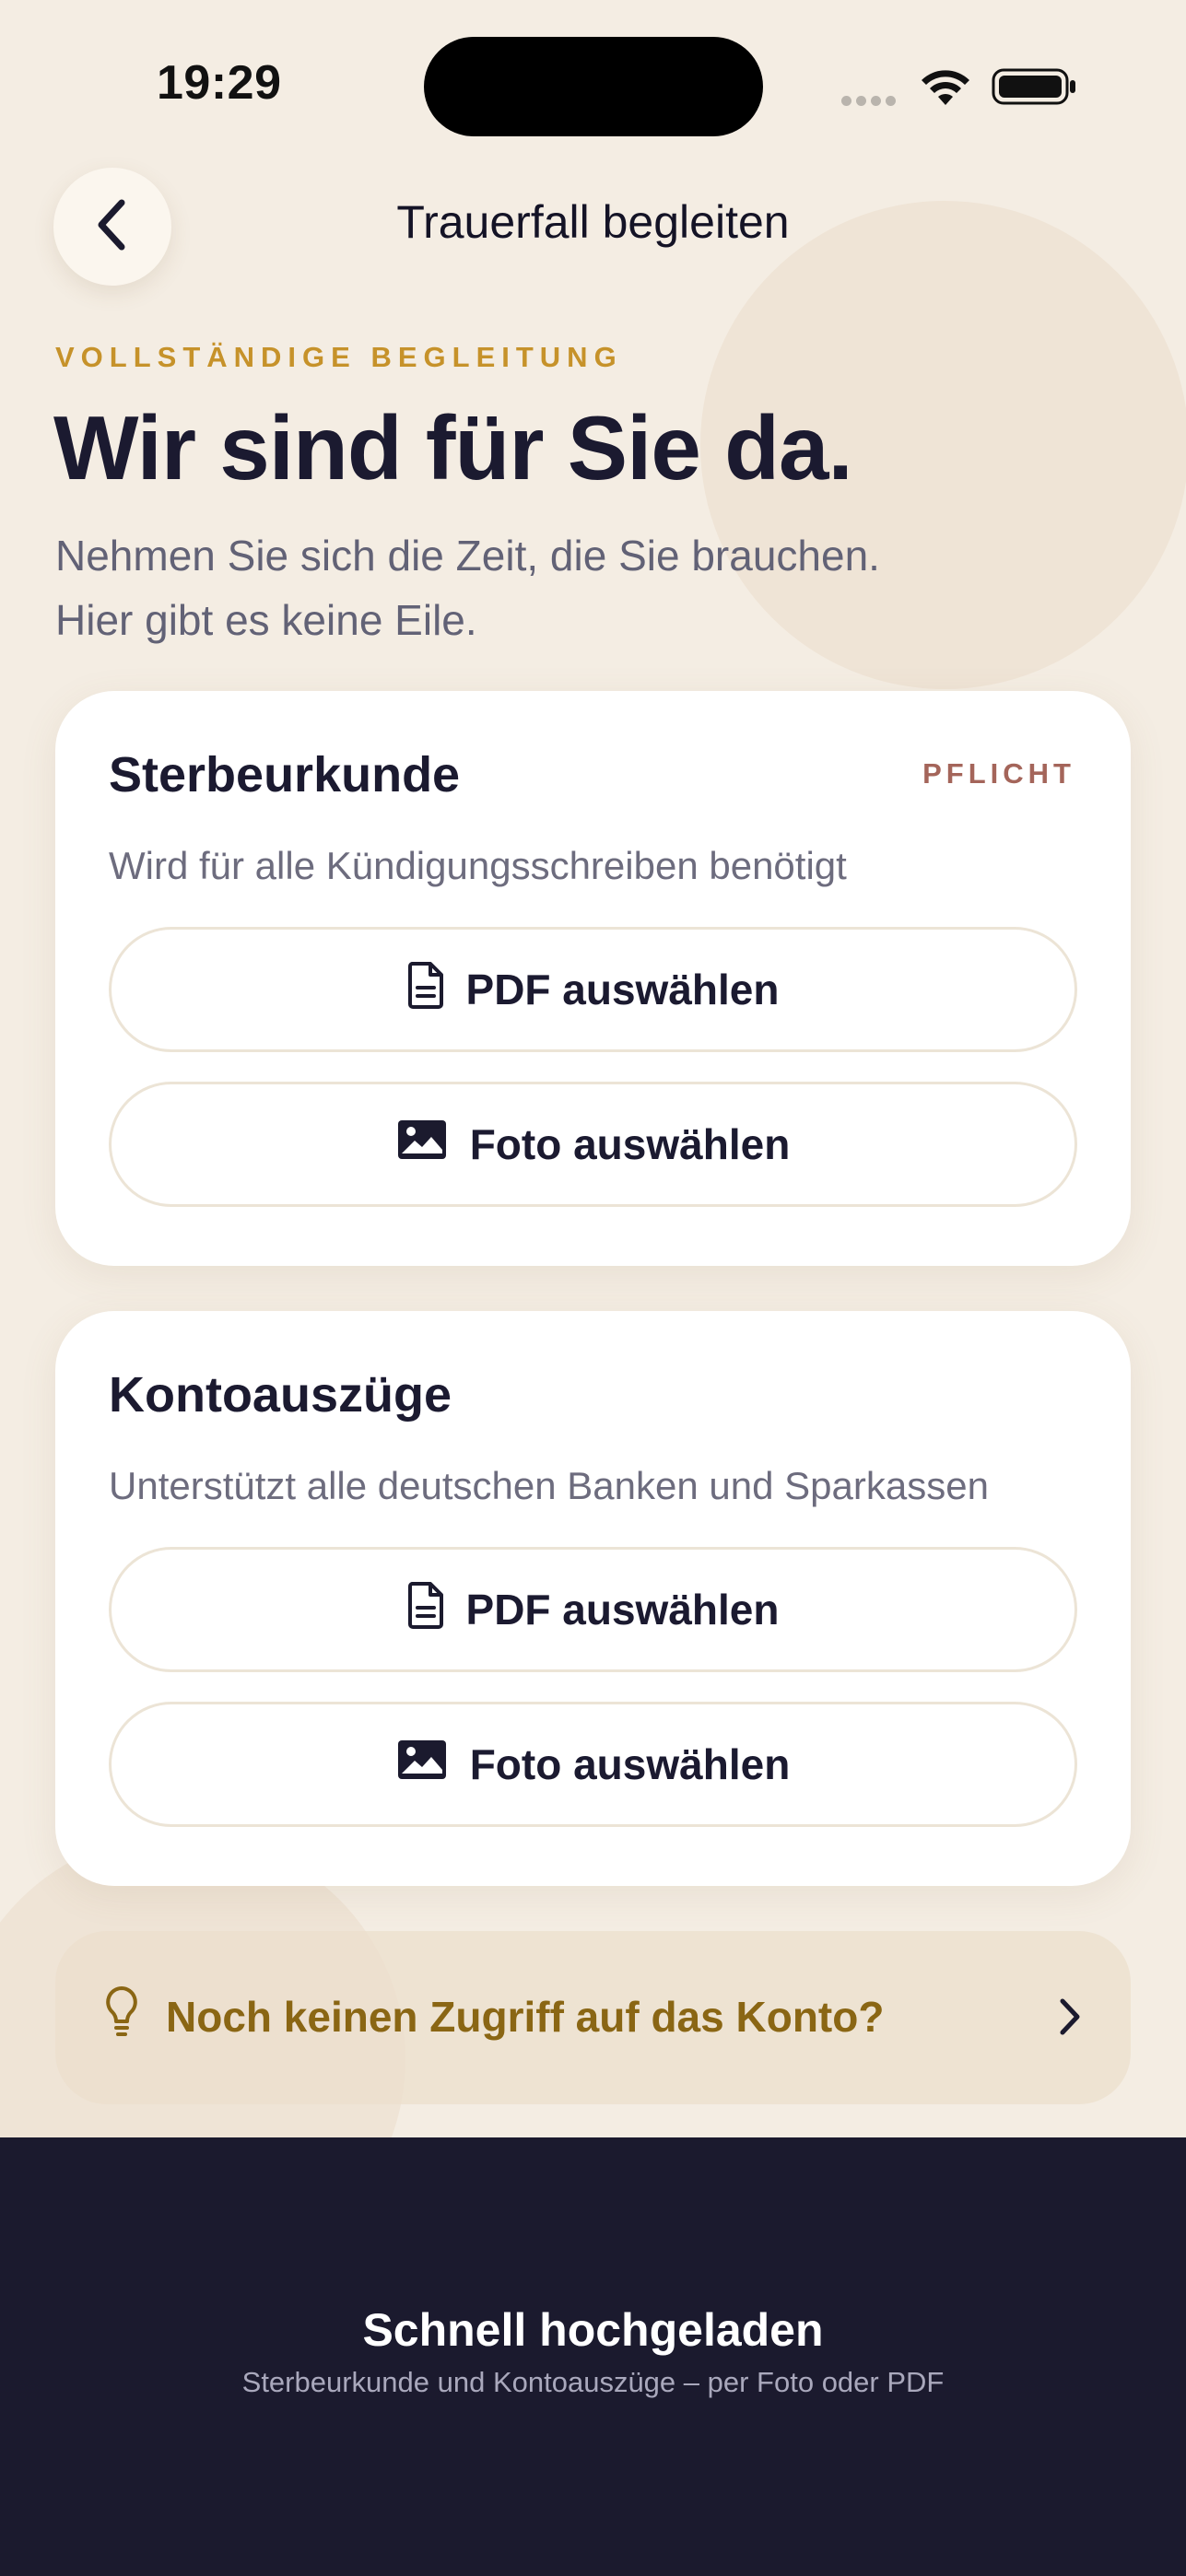 The image size is (1186, 2576). Describe the element at coordinates (266, 620) in the screenshot. I see `intro-line-2: Hier gibt es keine Eile.` at that location.